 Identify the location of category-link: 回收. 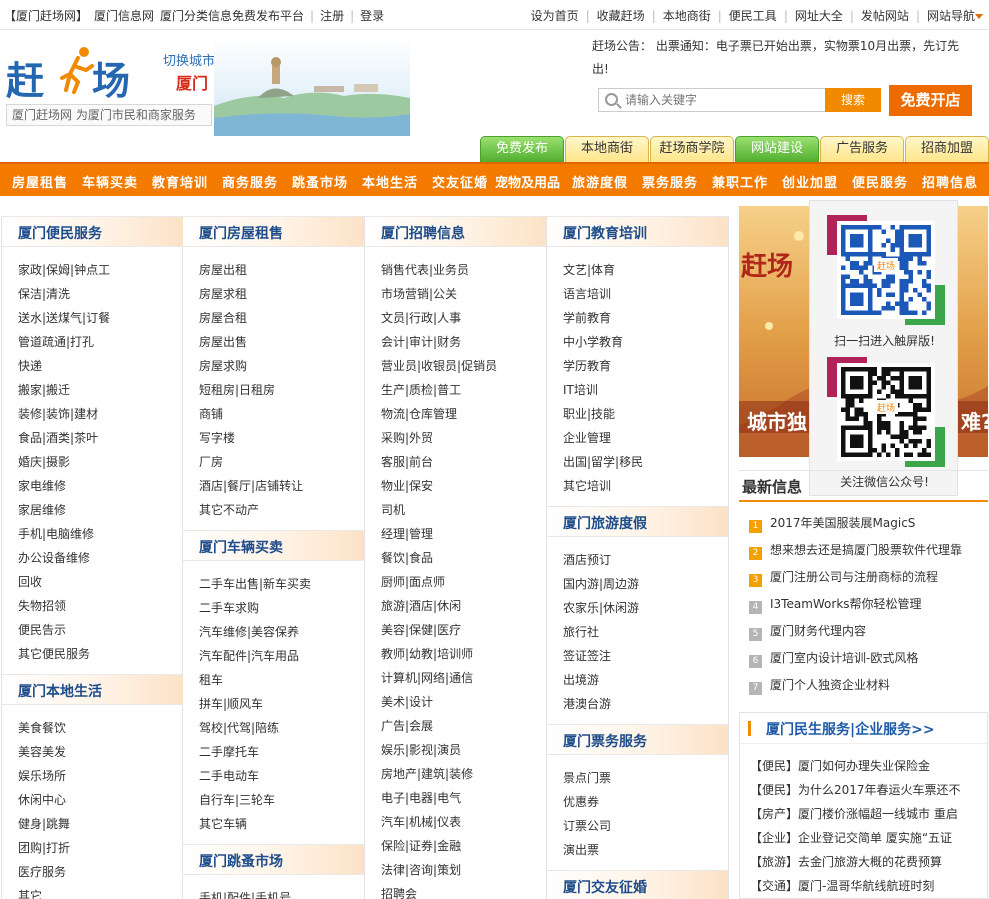
(30, 581).